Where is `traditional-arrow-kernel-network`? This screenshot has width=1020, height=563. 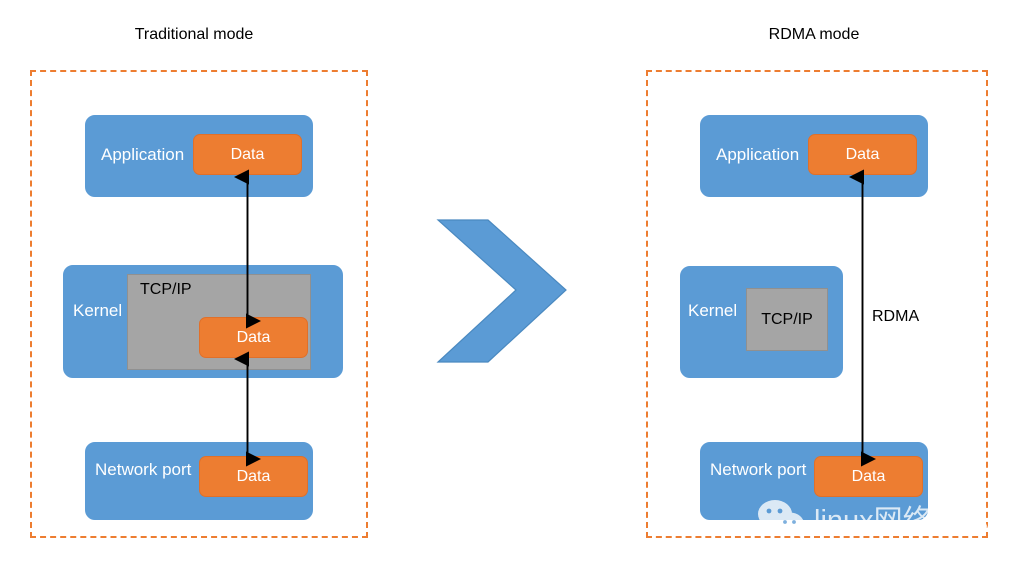 traditional-arrow-kernel-network is located at coordinates (247, 409).